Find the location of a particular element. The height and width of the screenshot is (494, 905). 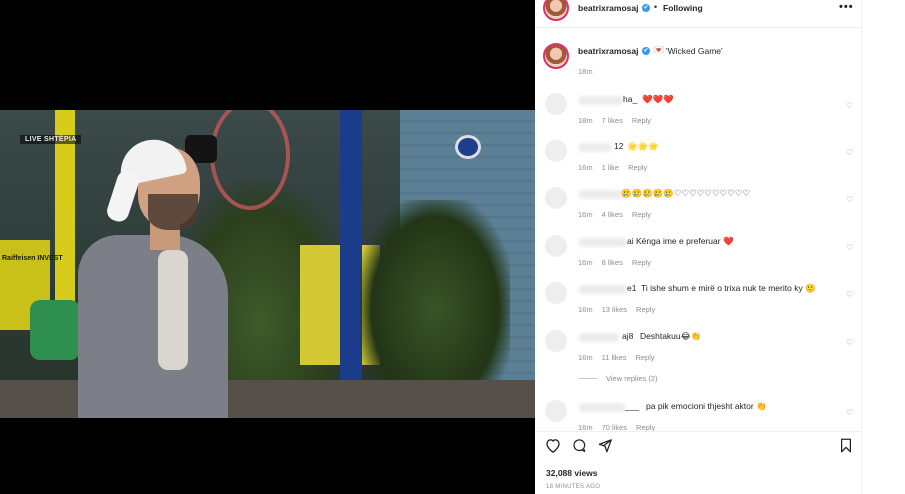

comment-likes: 4 likes is located at coordinates (612, 214).